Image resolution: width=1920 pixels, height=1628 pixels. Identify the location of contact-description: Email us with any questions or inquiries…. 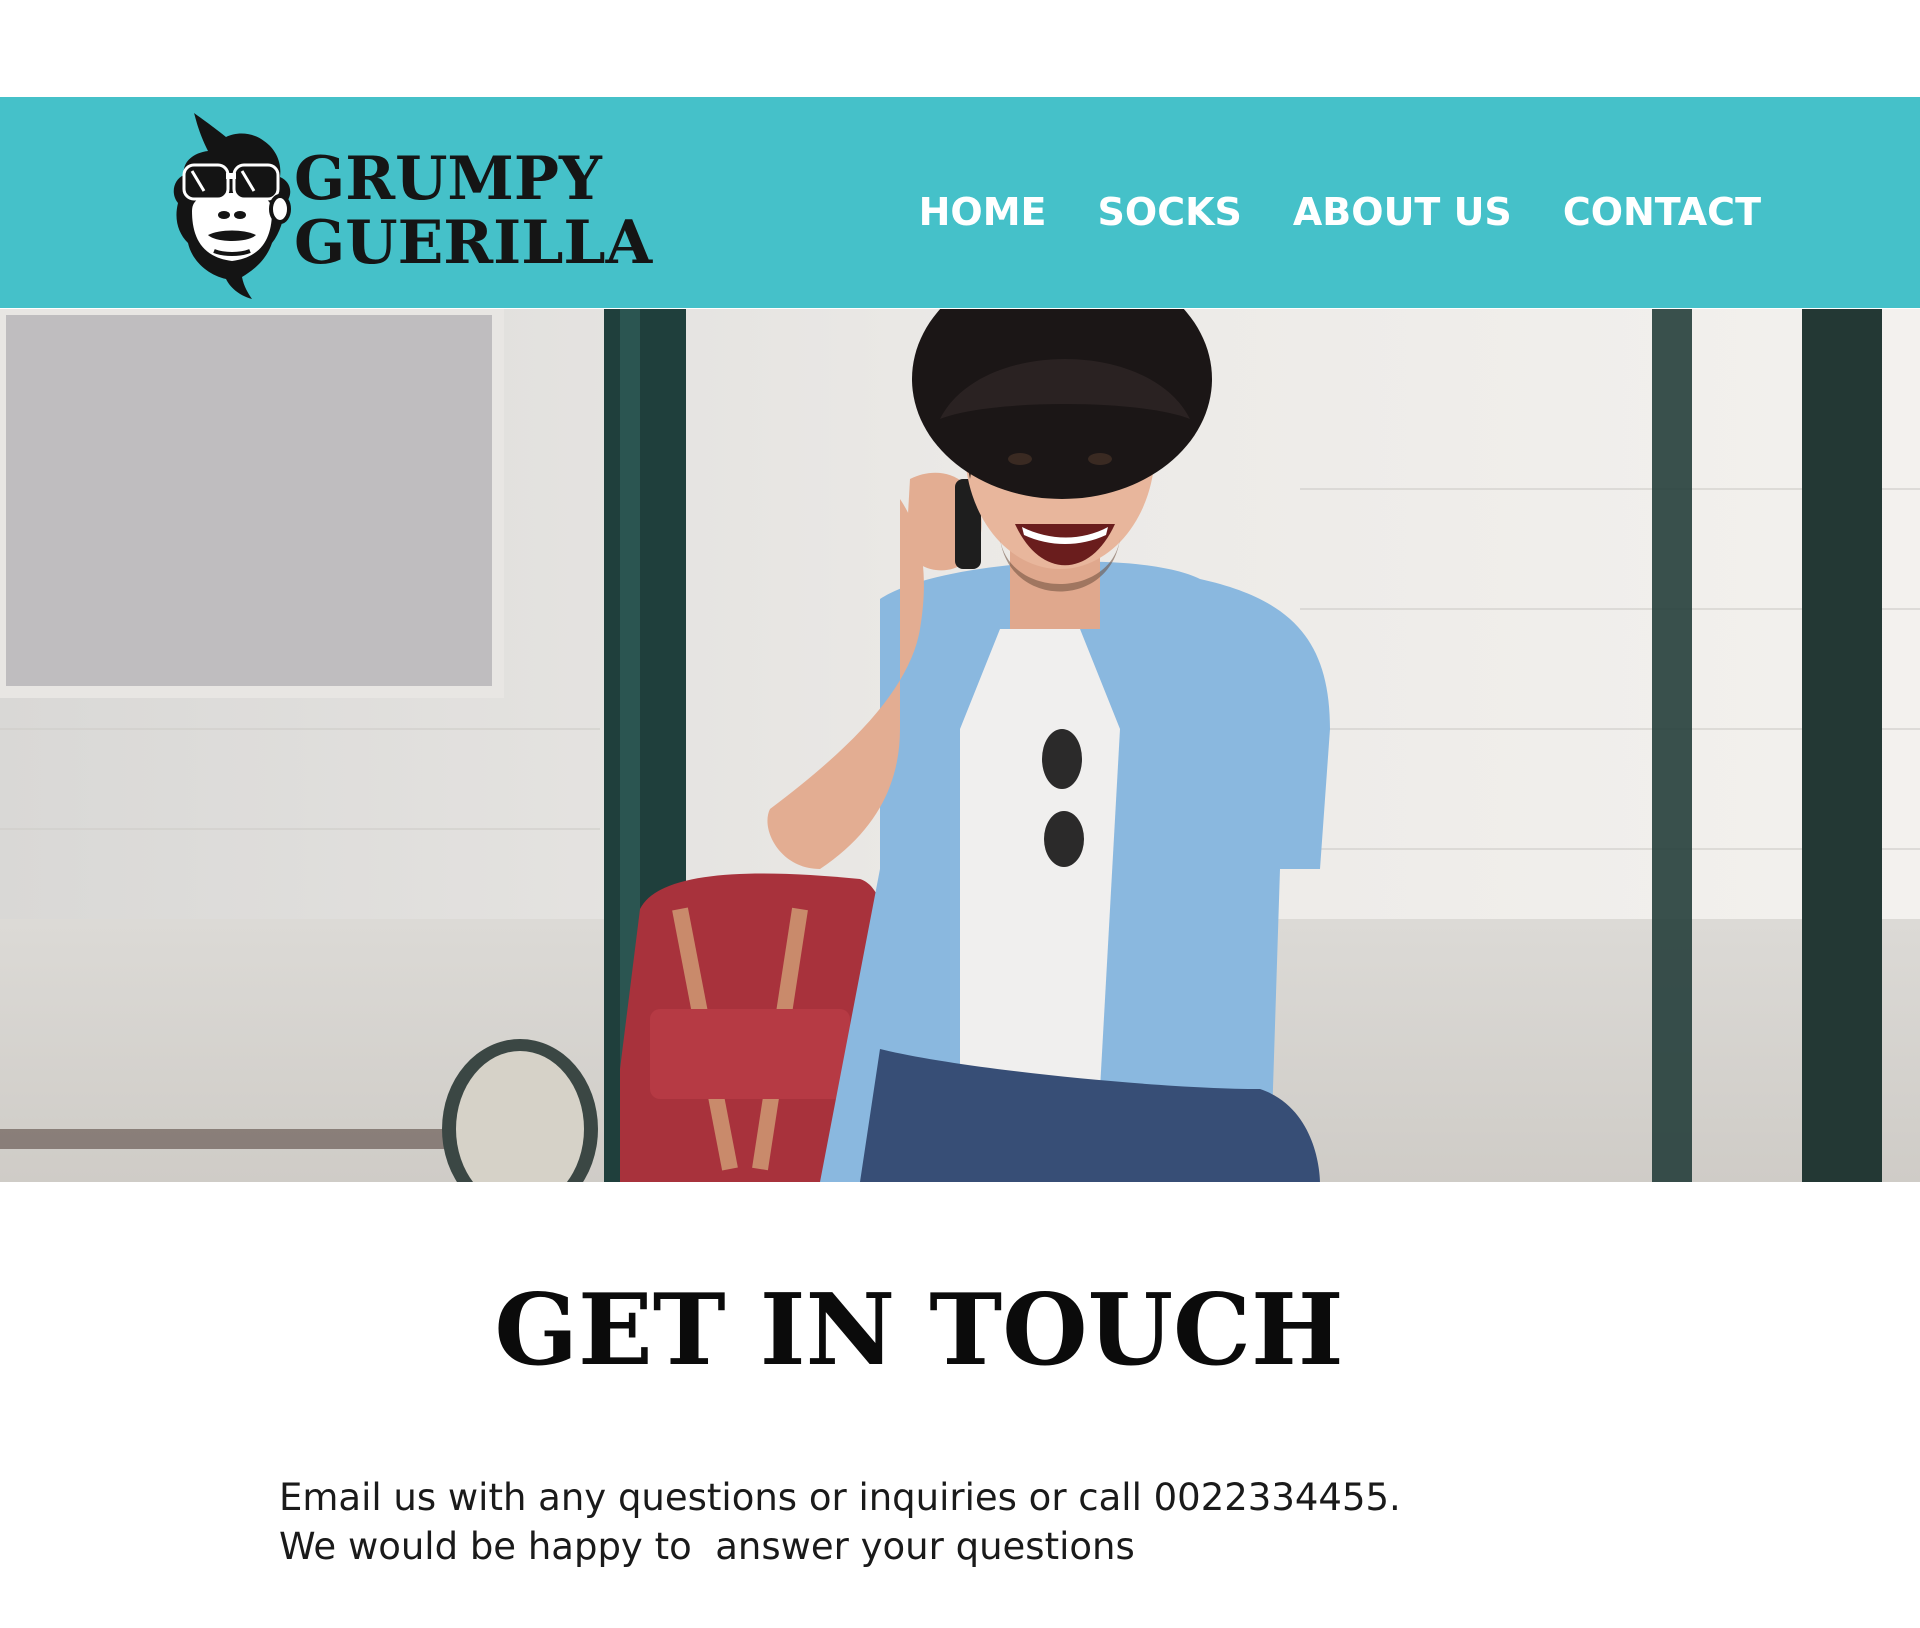
(979, 1522).